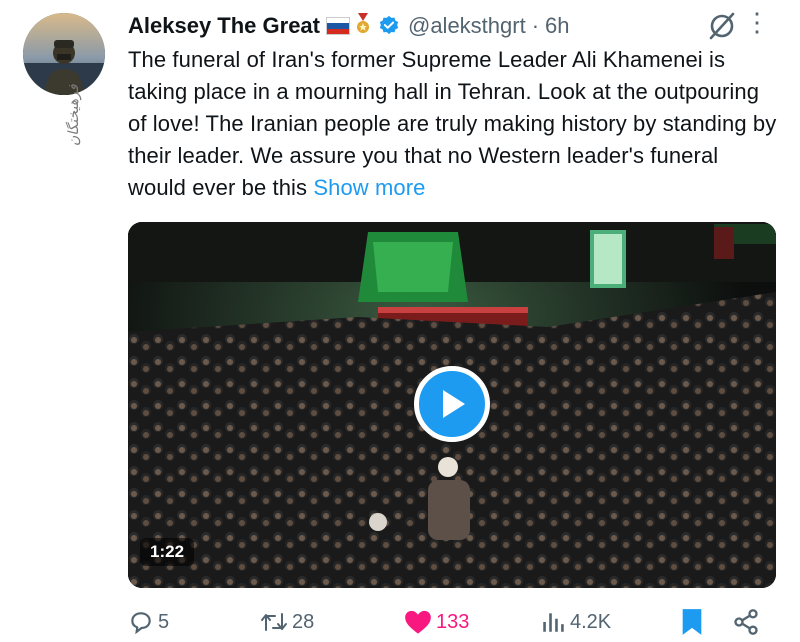 The image size is (800, 642). I want to click on timestamp: 6h, so click(557, 26).